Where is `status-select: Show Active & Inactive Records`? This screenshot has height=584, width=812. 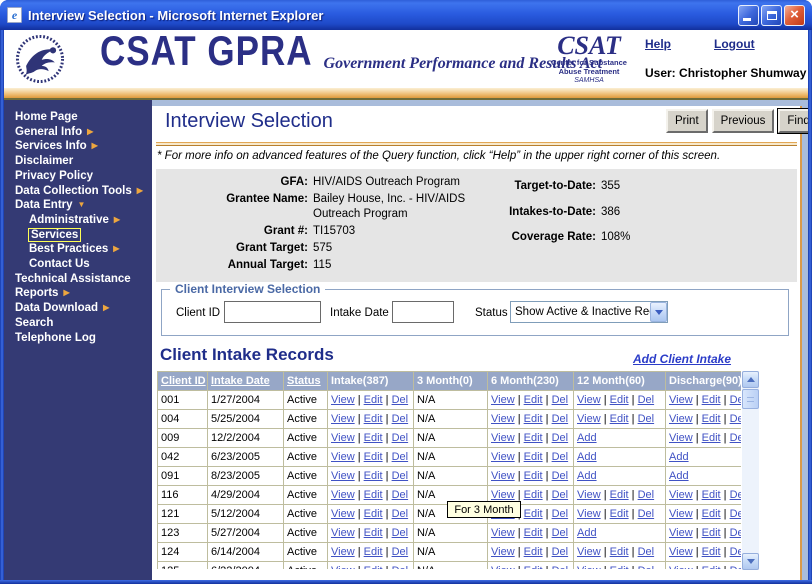 status-select: Show Active & Inactive Records is located at coordinates (589, 312).